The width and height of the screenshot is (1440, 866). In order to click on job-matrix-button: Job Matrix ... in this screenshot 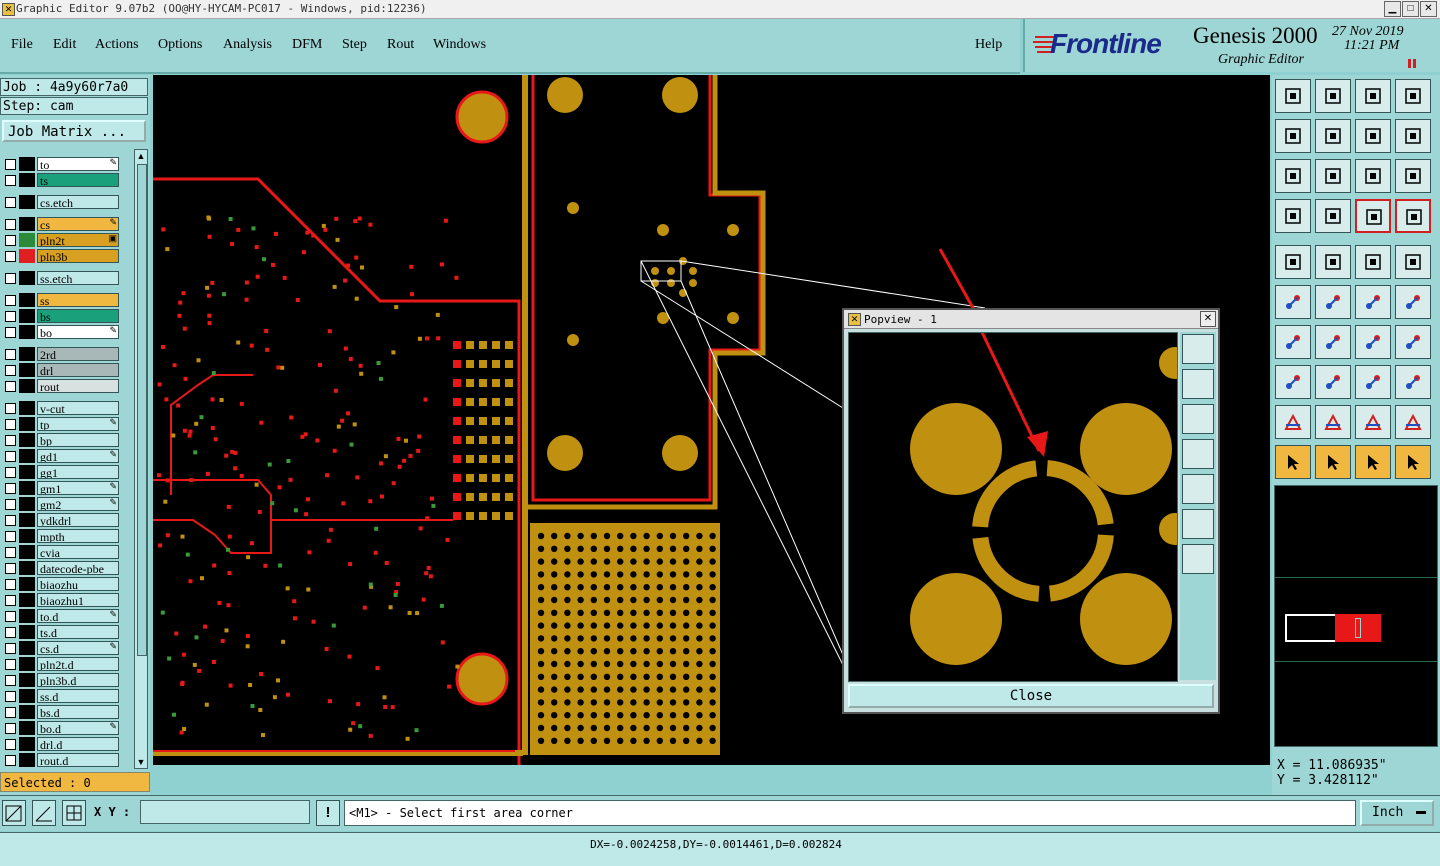, I will do `click(74, 131)`.